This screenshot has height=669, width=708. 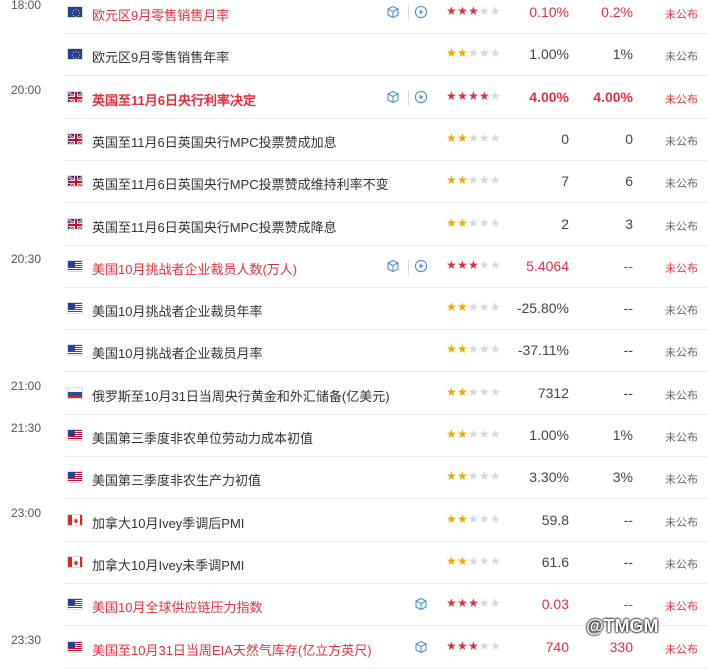 I want to click on event-name: 英国至11月6日英国央行MPC投票赞成加息, so click(x=214, y=141).